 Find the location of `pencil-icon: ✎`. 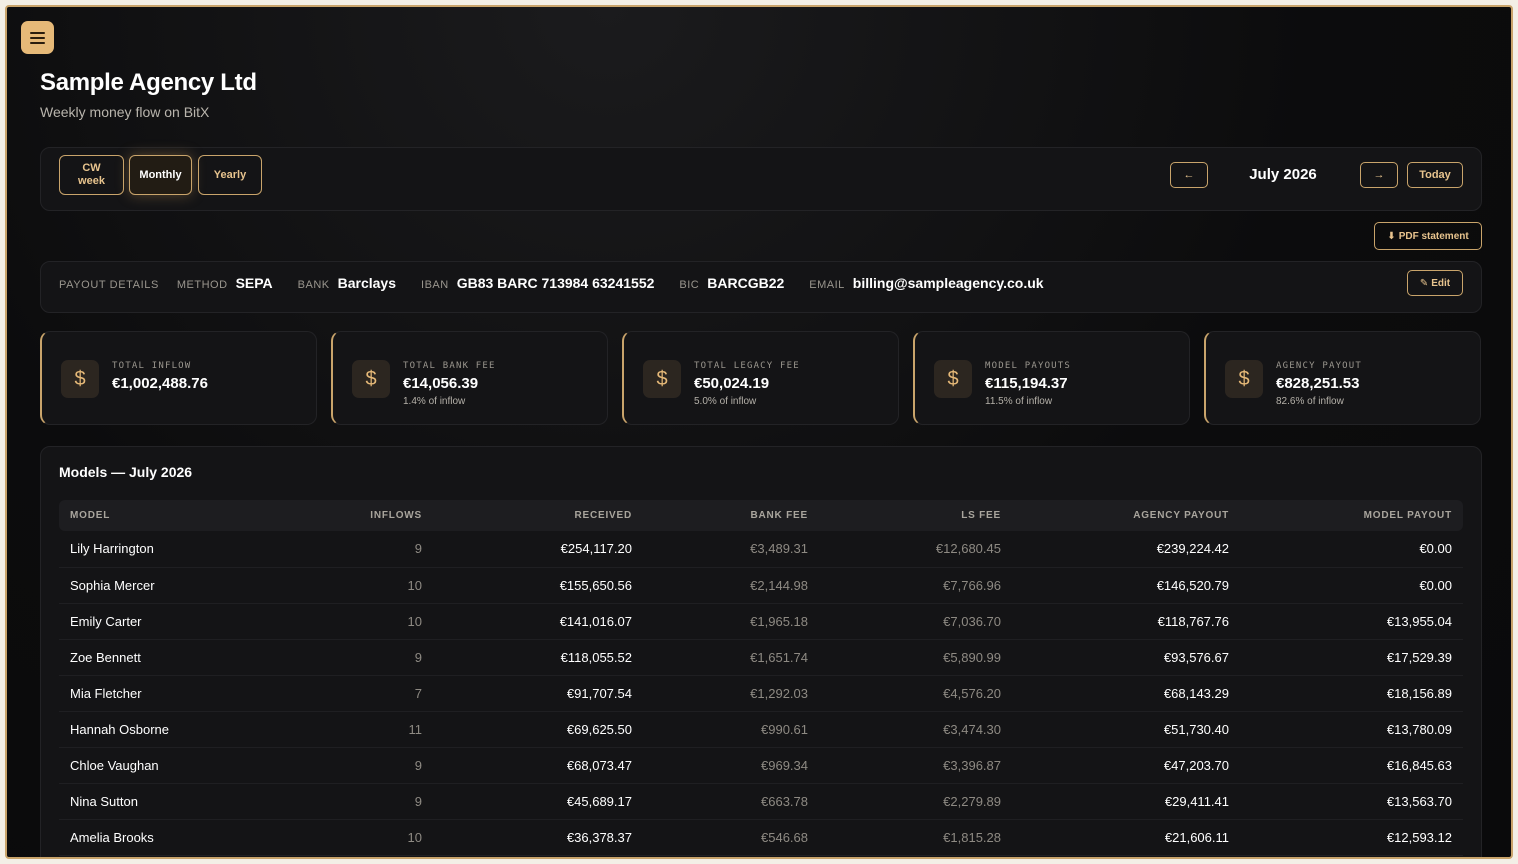

pencil-icon: ✎ is located at coordinates (1424, 283).